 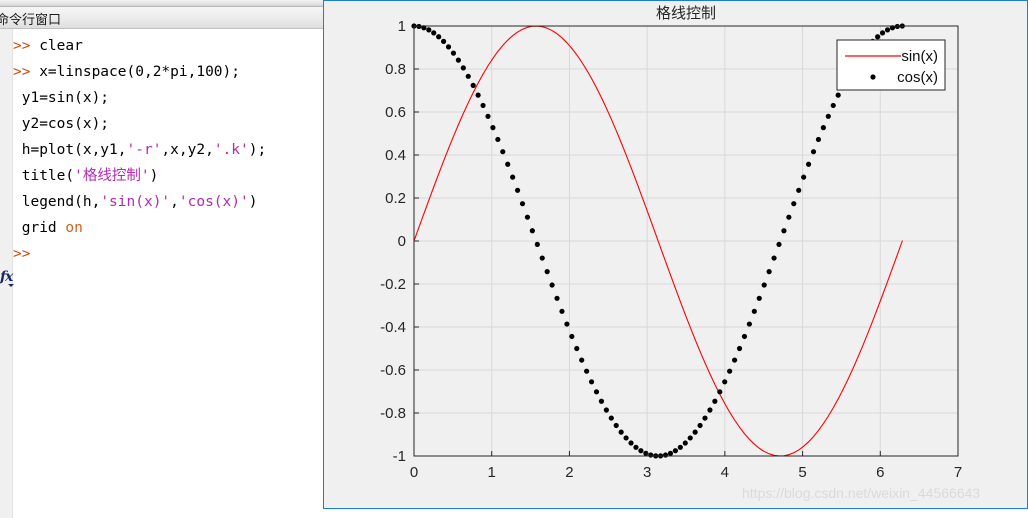 I want to click on y-tick-label: -0.2, so click(x=393, y=284).